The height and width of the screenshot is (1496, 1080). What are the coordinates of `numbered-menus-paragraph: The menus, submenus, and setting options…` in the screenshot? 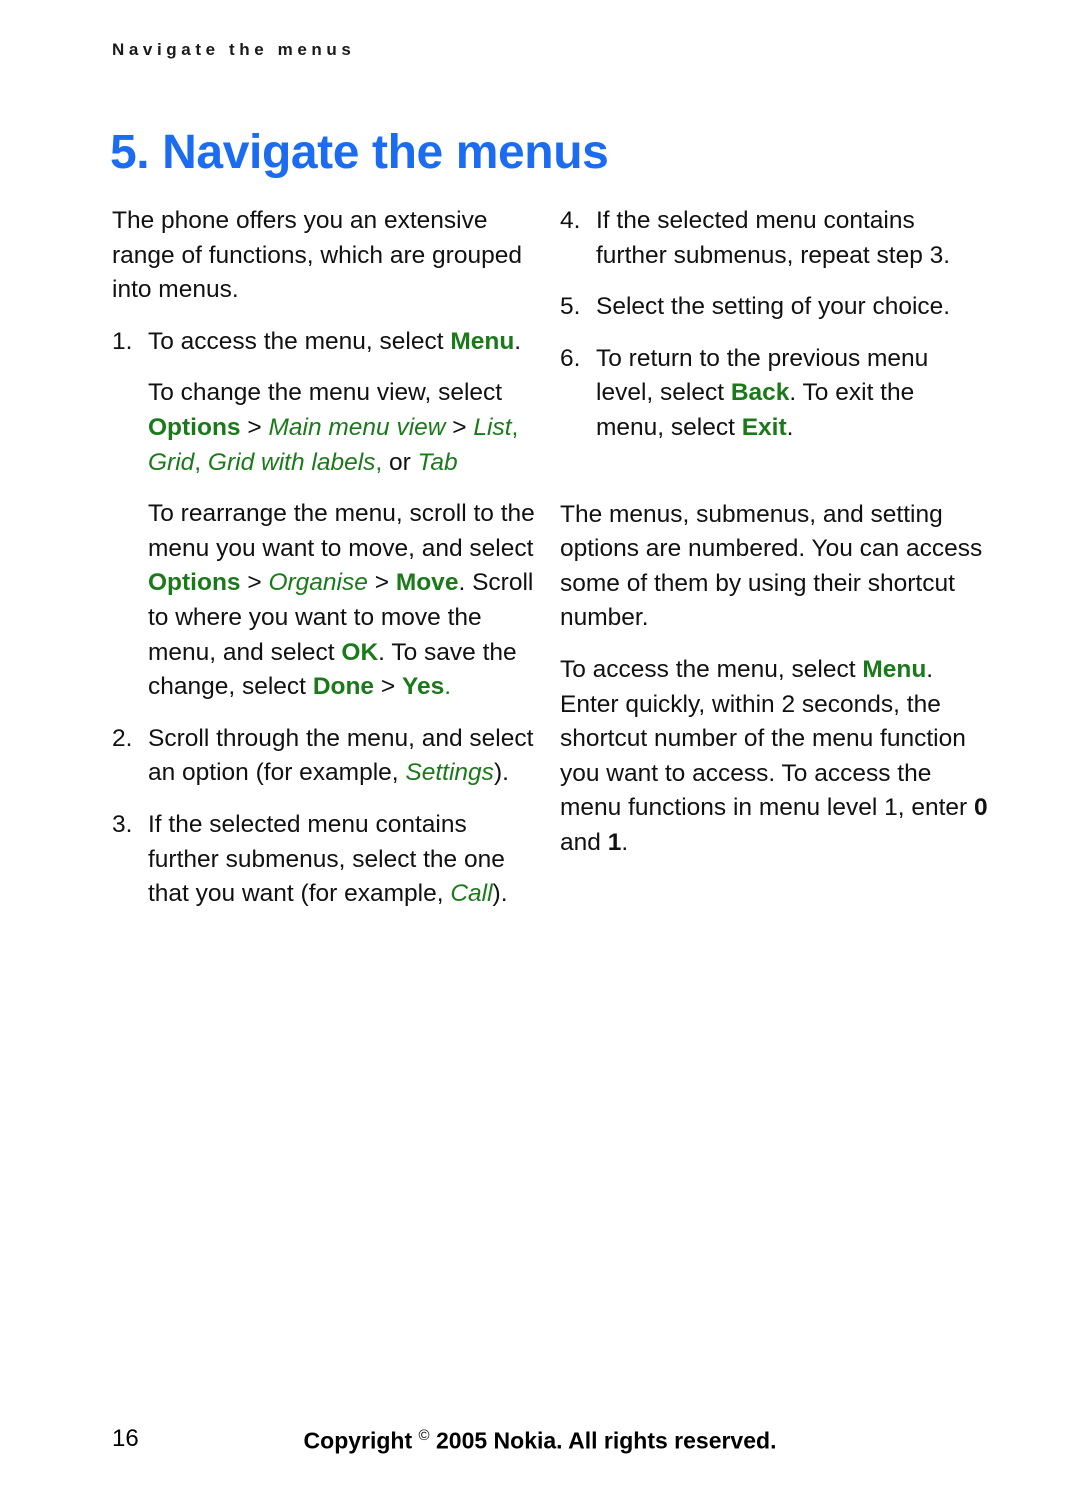 It's located at (771, 566).